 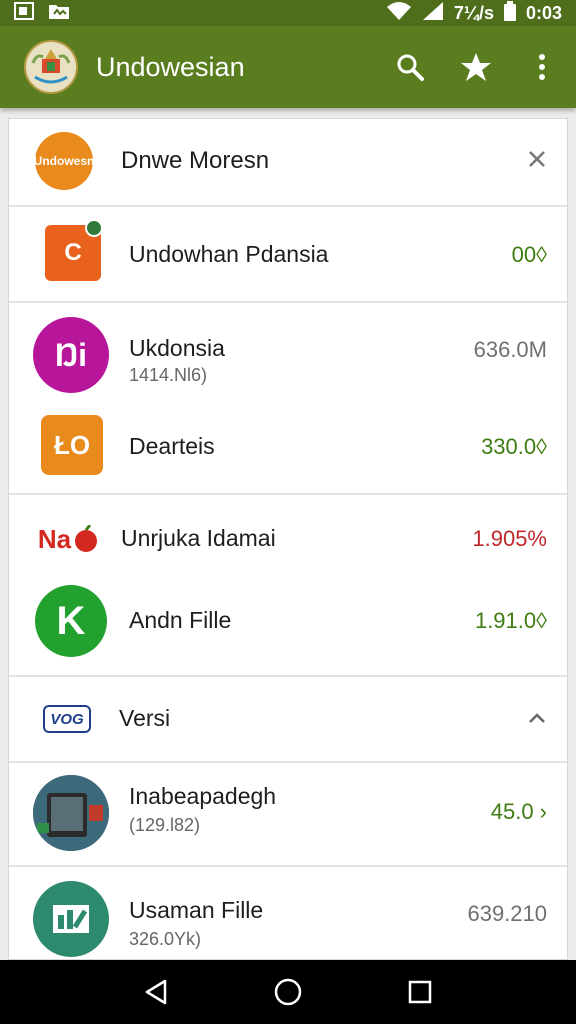 I want to click on search-icon, so click(x=410, y=67).